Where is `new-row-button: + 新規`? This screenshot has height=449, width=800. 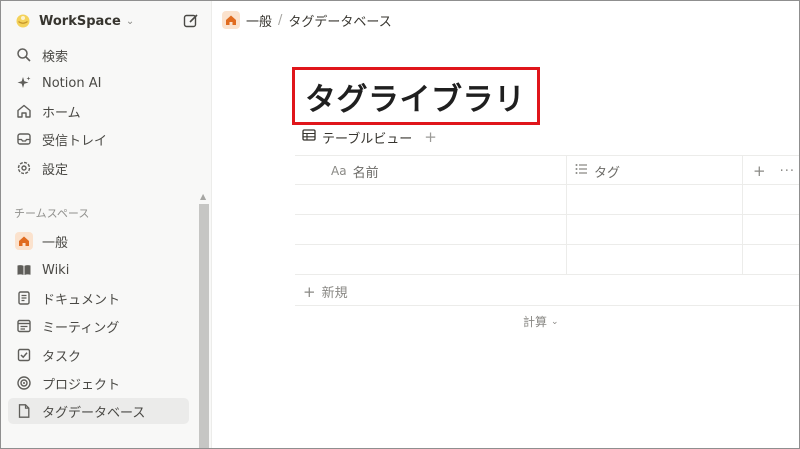 new-row-button: + 新規 is located at coordinates (547, 292).